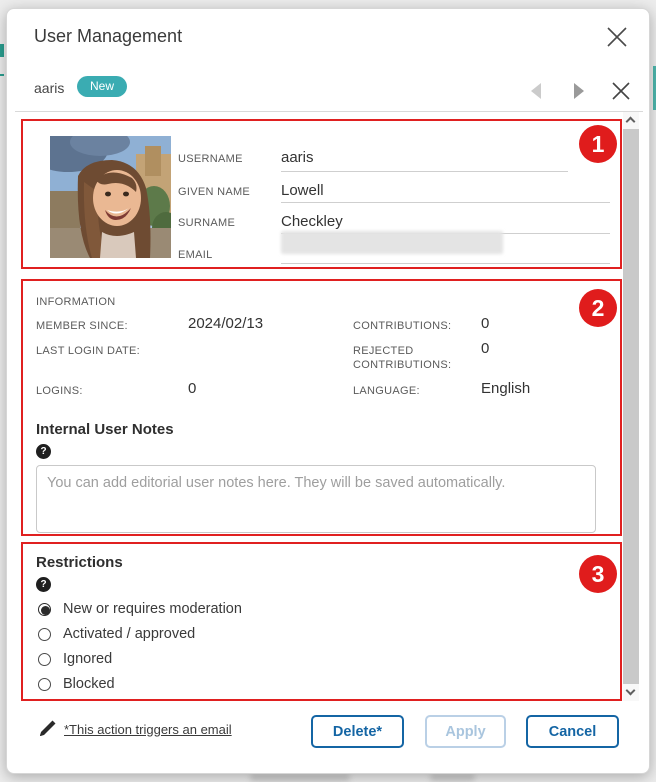 This screenshot has width=656, height=782. I want to click on next-user-icon, so click(579, 91).